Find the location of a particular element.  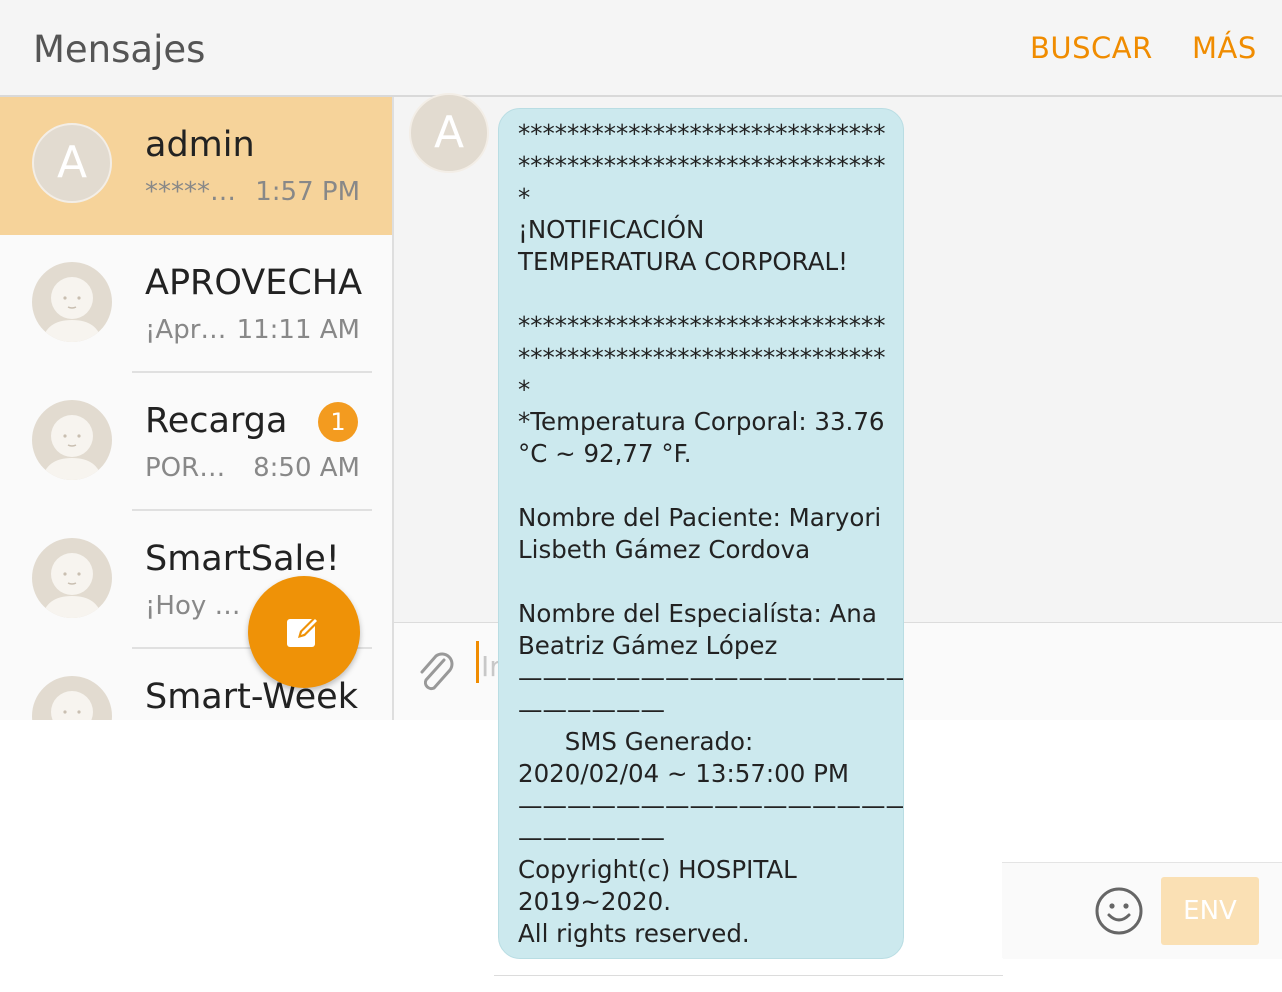

sender-avatar: A is located at coordinates (449, 133).